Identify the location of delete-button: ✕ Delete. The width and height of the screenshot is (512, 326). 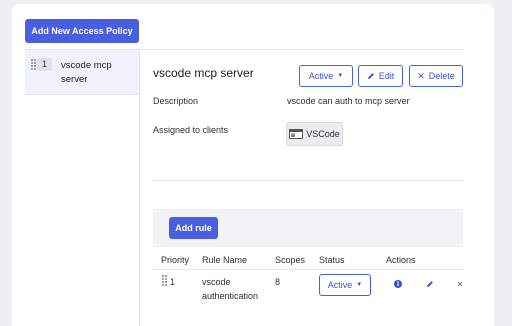
(436, 76).